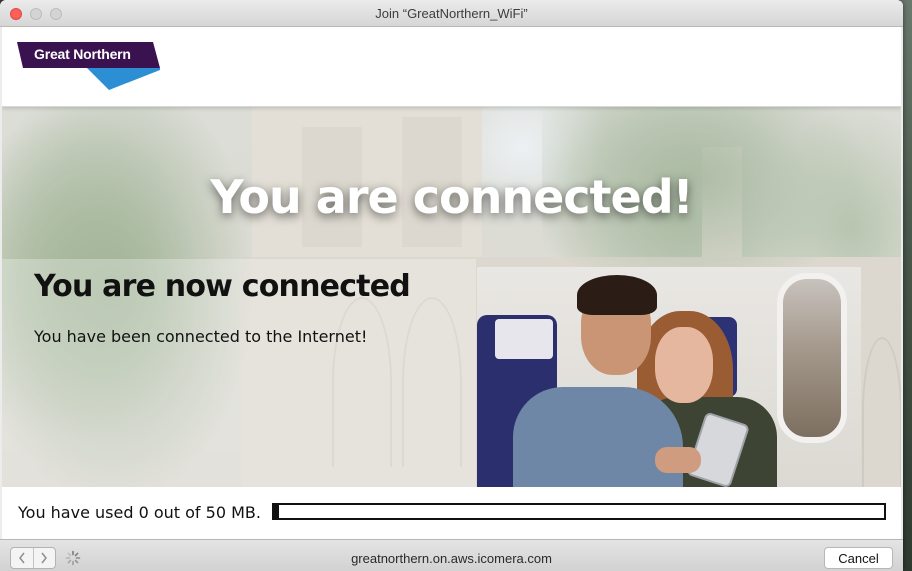 The height and width of the screenshot is (571, 912). What do you see at coordinates (139, 512) in the screenshot?
I see `data-usage-text: You have used 0 out of 50 MB.` at bounding box center [139, 512].